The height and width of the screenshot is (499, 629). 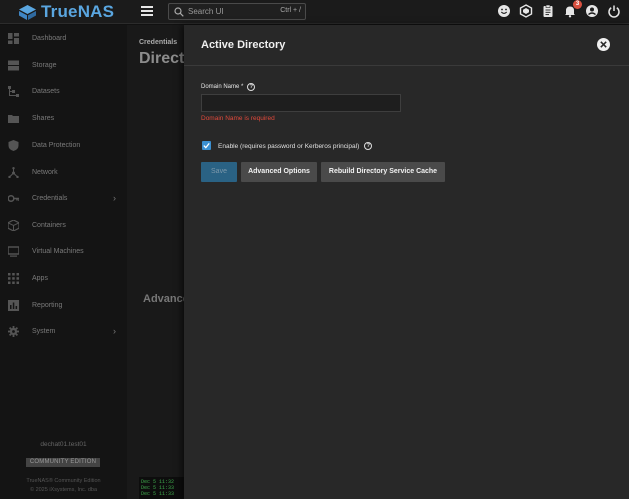 I want to click on console-preview: Dec 5 11:32 Dec 5 11:33 Dec 5 11:33, so click(x=161, y=488).